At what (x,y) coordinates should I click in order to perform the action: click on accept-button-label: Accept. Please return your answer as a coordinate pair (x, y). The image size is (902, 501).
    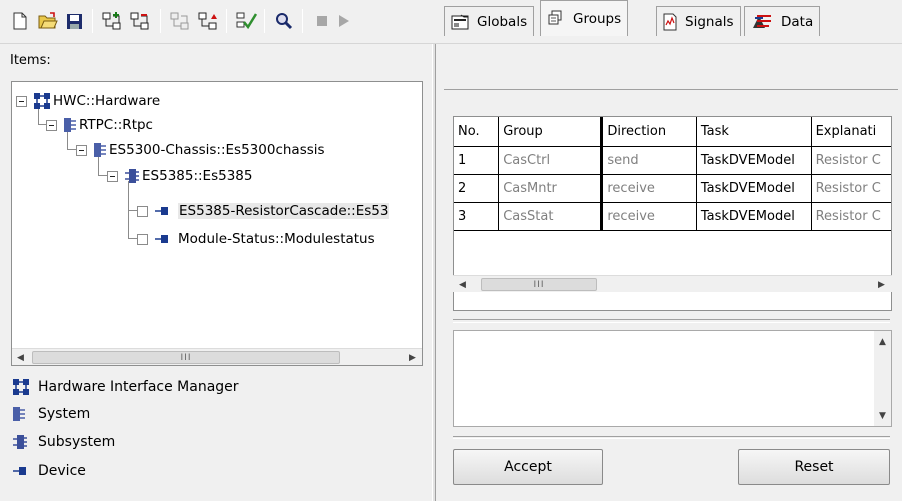
    Looking at the image, I should click on (528, 467).